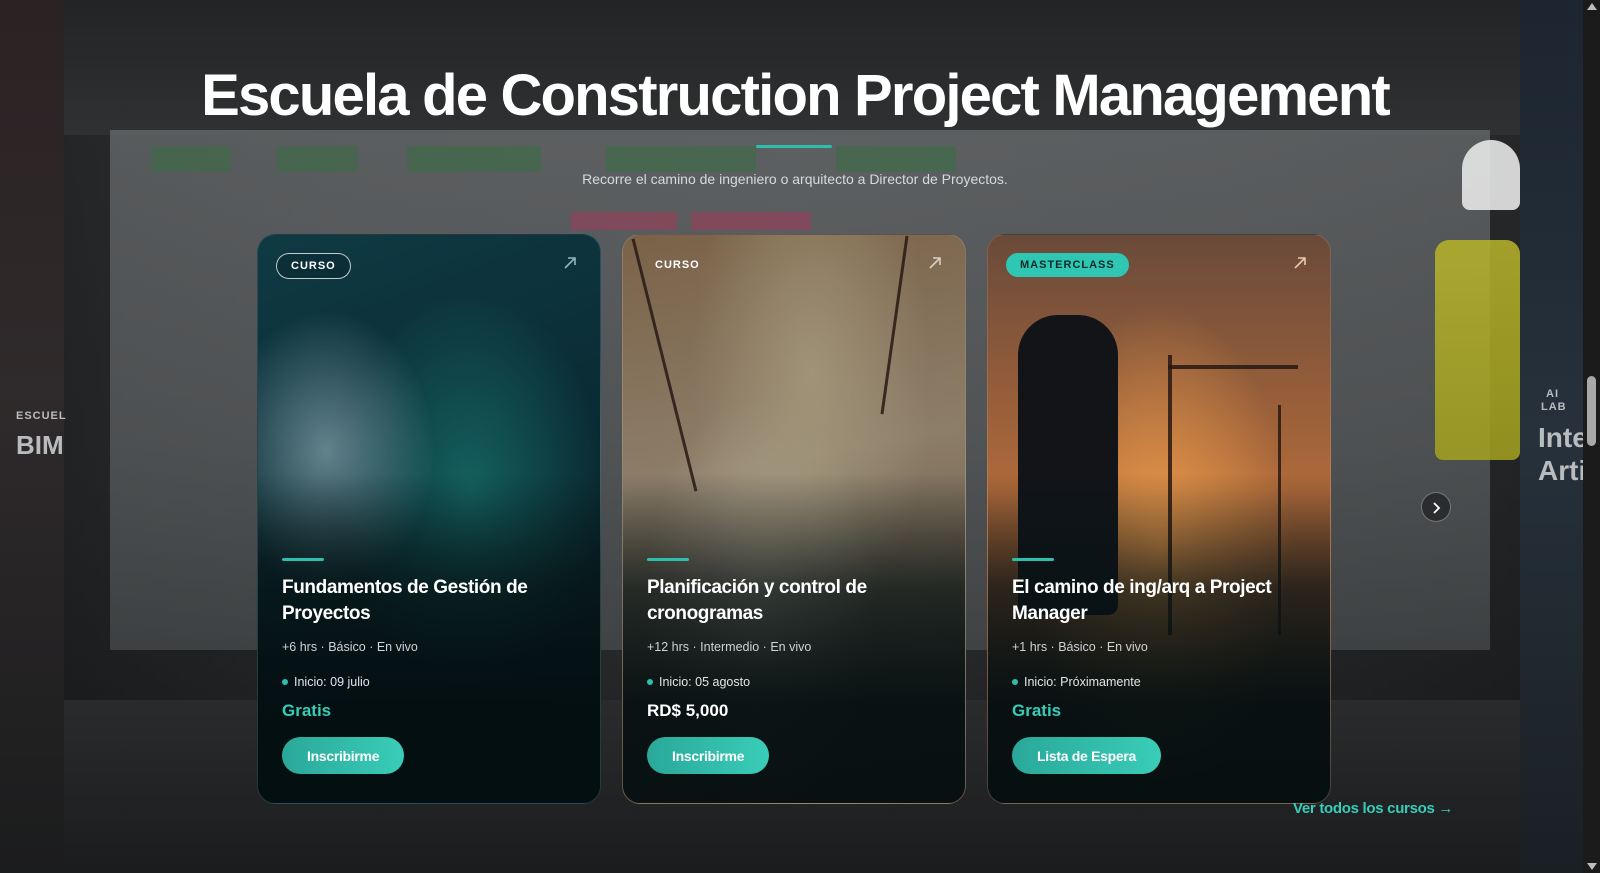 Image resolution: width=1600 pixels, height=873 pixels. Describe the element at coordinates (1554, 407) in the screenshot. I see `adjacent-right-label-2: LAB` at that location.